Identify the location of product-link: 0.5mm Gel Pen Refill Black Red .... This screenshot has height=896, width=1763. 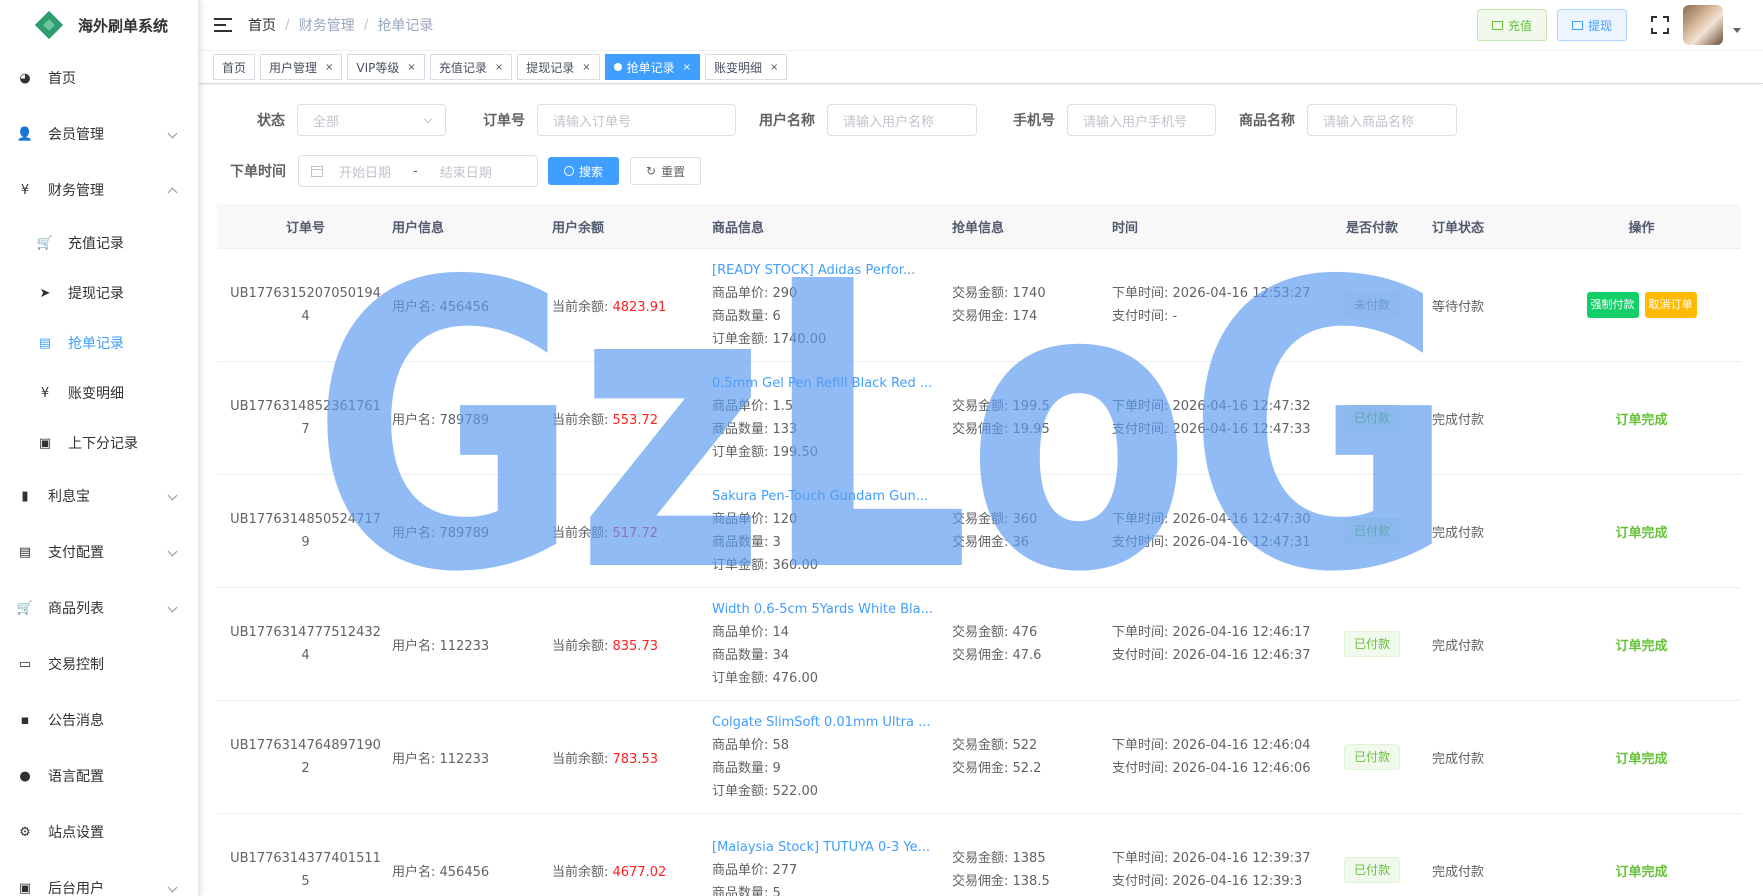
(823, 383).